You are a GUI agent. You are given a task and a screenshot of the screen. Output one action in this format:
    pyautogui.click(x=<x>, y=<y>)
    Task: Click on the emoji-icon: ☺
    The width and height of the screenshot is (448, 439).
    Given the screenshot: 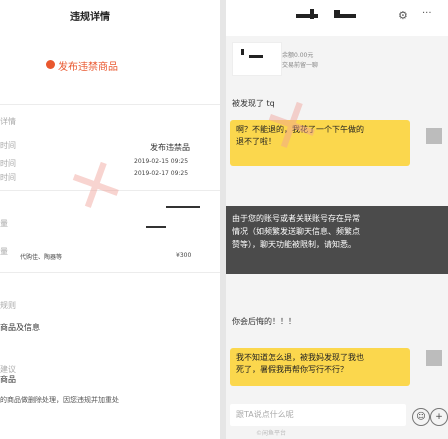 What is the action you would take?
    pyautogui.click(x=421, y=417)
    